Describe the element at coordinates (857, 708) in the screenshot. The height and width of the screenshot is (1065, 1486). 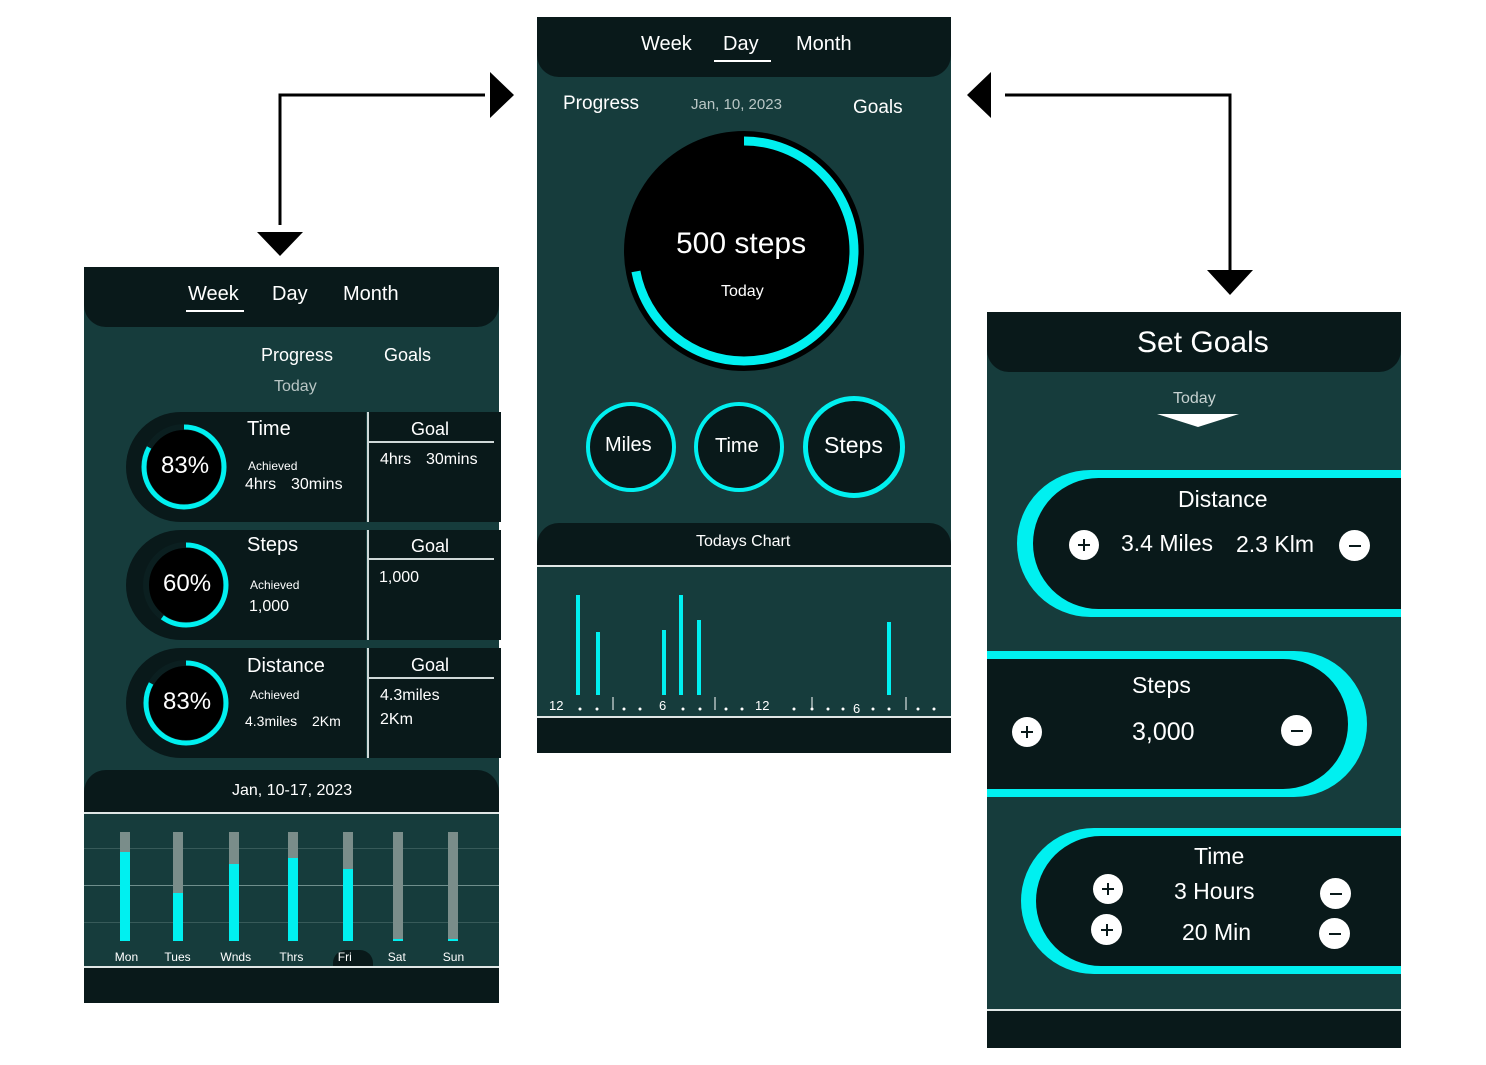
I see `axis-label-6pm: 6` at that location.